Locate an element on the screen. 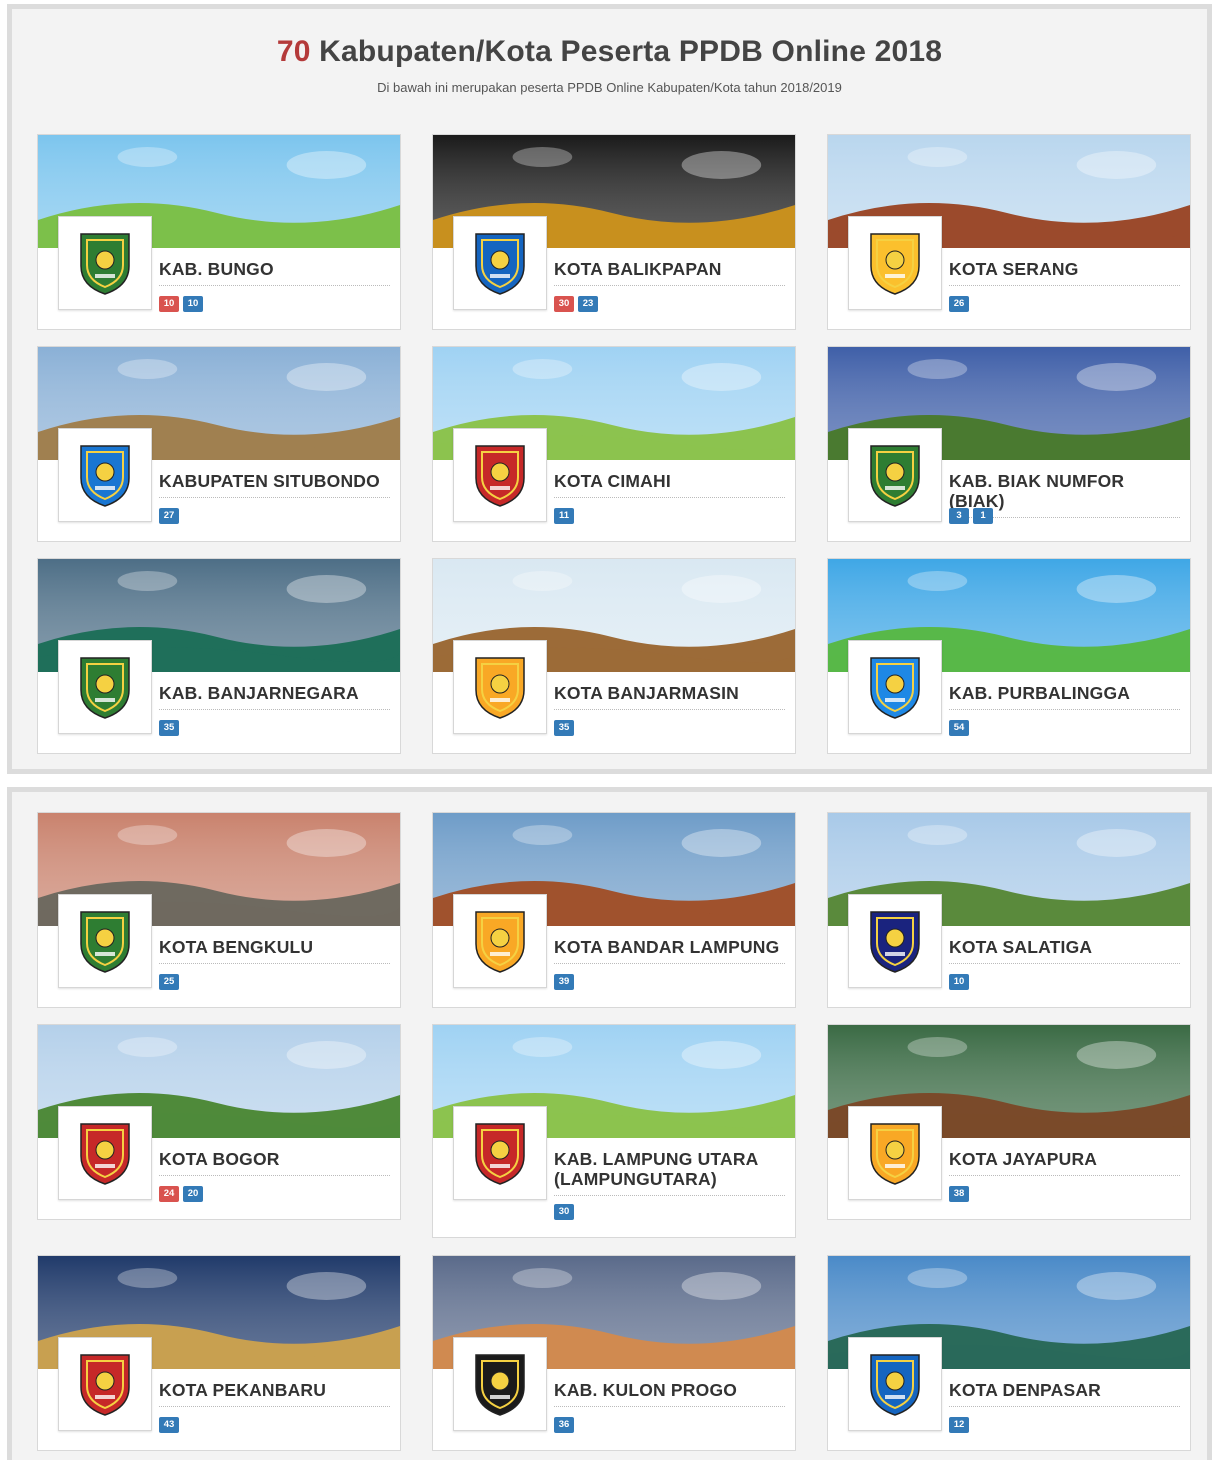 The width and height of the screenshot is (1219, 1460). count-badges: 43 is located at coordinates (169, 1425).